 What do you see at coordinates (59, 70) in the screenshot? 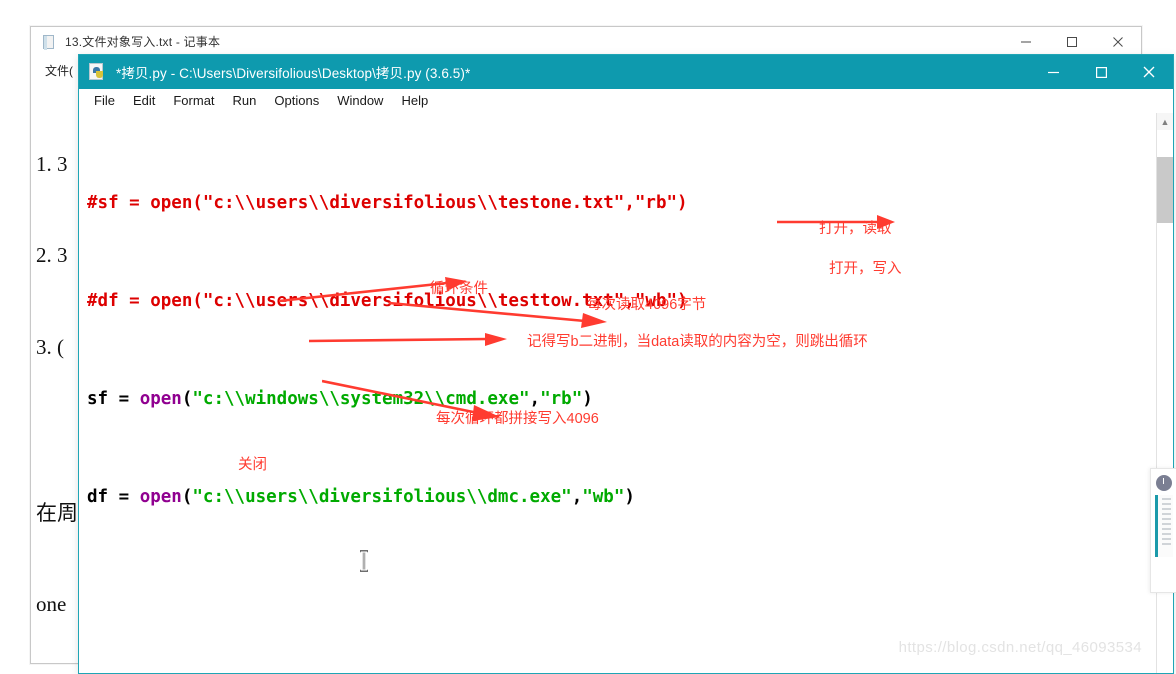
I see `notepad-menu-file: 文件(` at bounding box center [59, 70].